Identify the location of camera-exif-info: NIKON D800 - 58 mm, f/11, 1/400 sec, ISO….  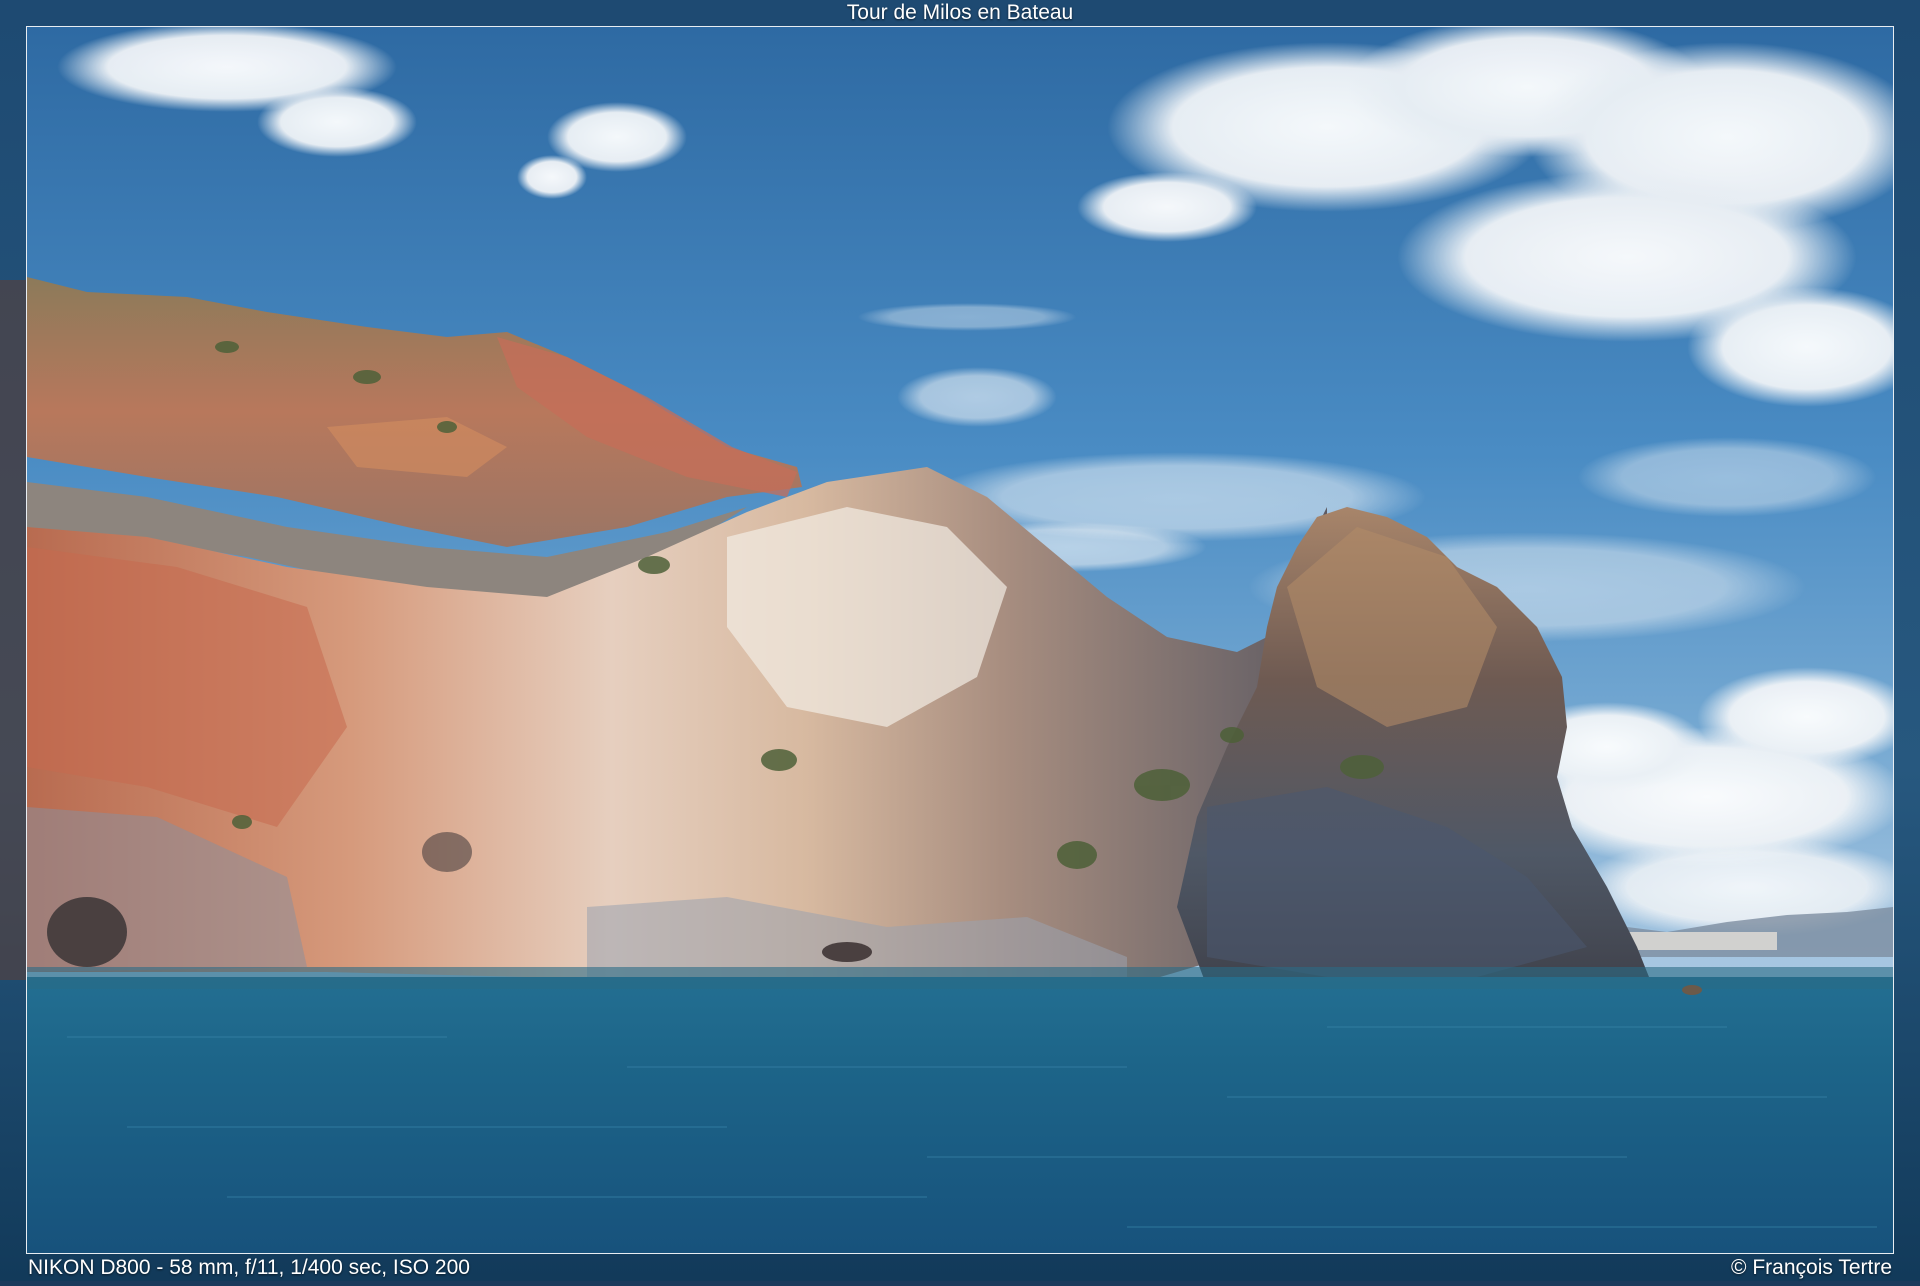
(249, 1267).